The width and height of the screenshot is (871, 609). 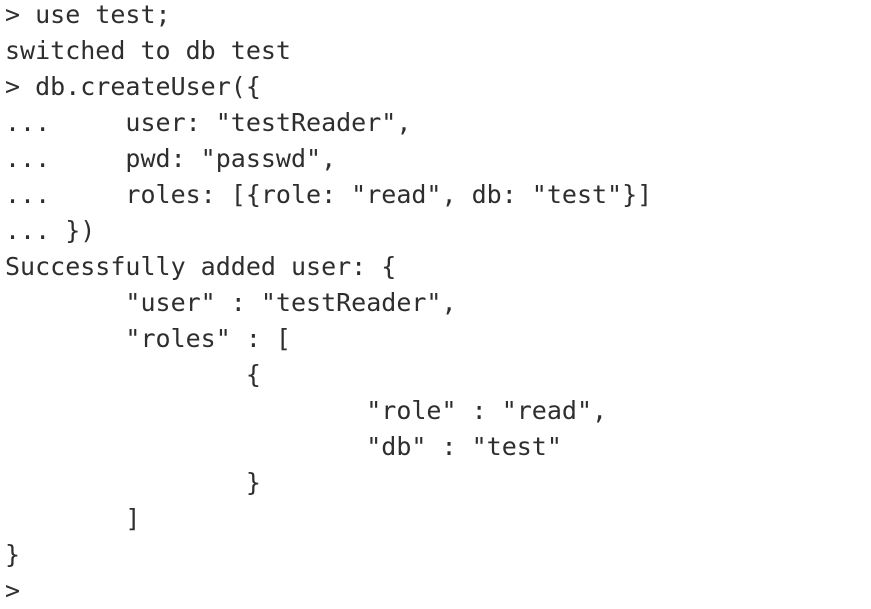 What do you see at coordinates (171, 158) in the screenshot?
I see `terminal-line-continuation: ... pwd: "passwd",` at bounding box center [171, 158].